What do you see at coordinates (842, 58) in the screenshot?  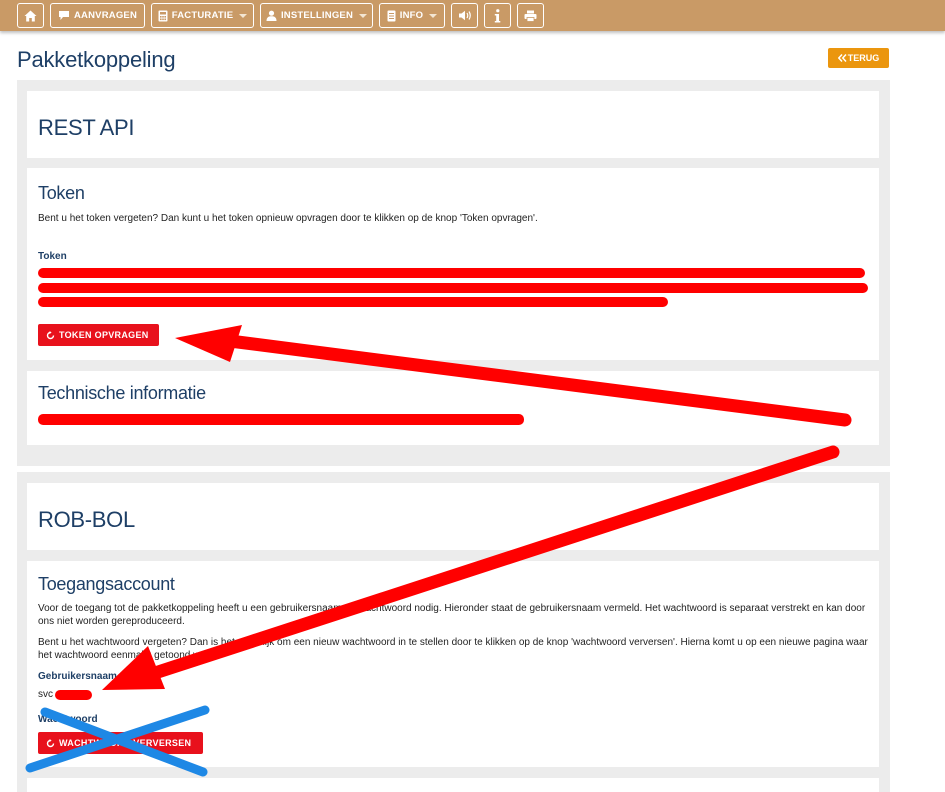 I see `double-chevron-left-icon` at bounding box center [842, 58].